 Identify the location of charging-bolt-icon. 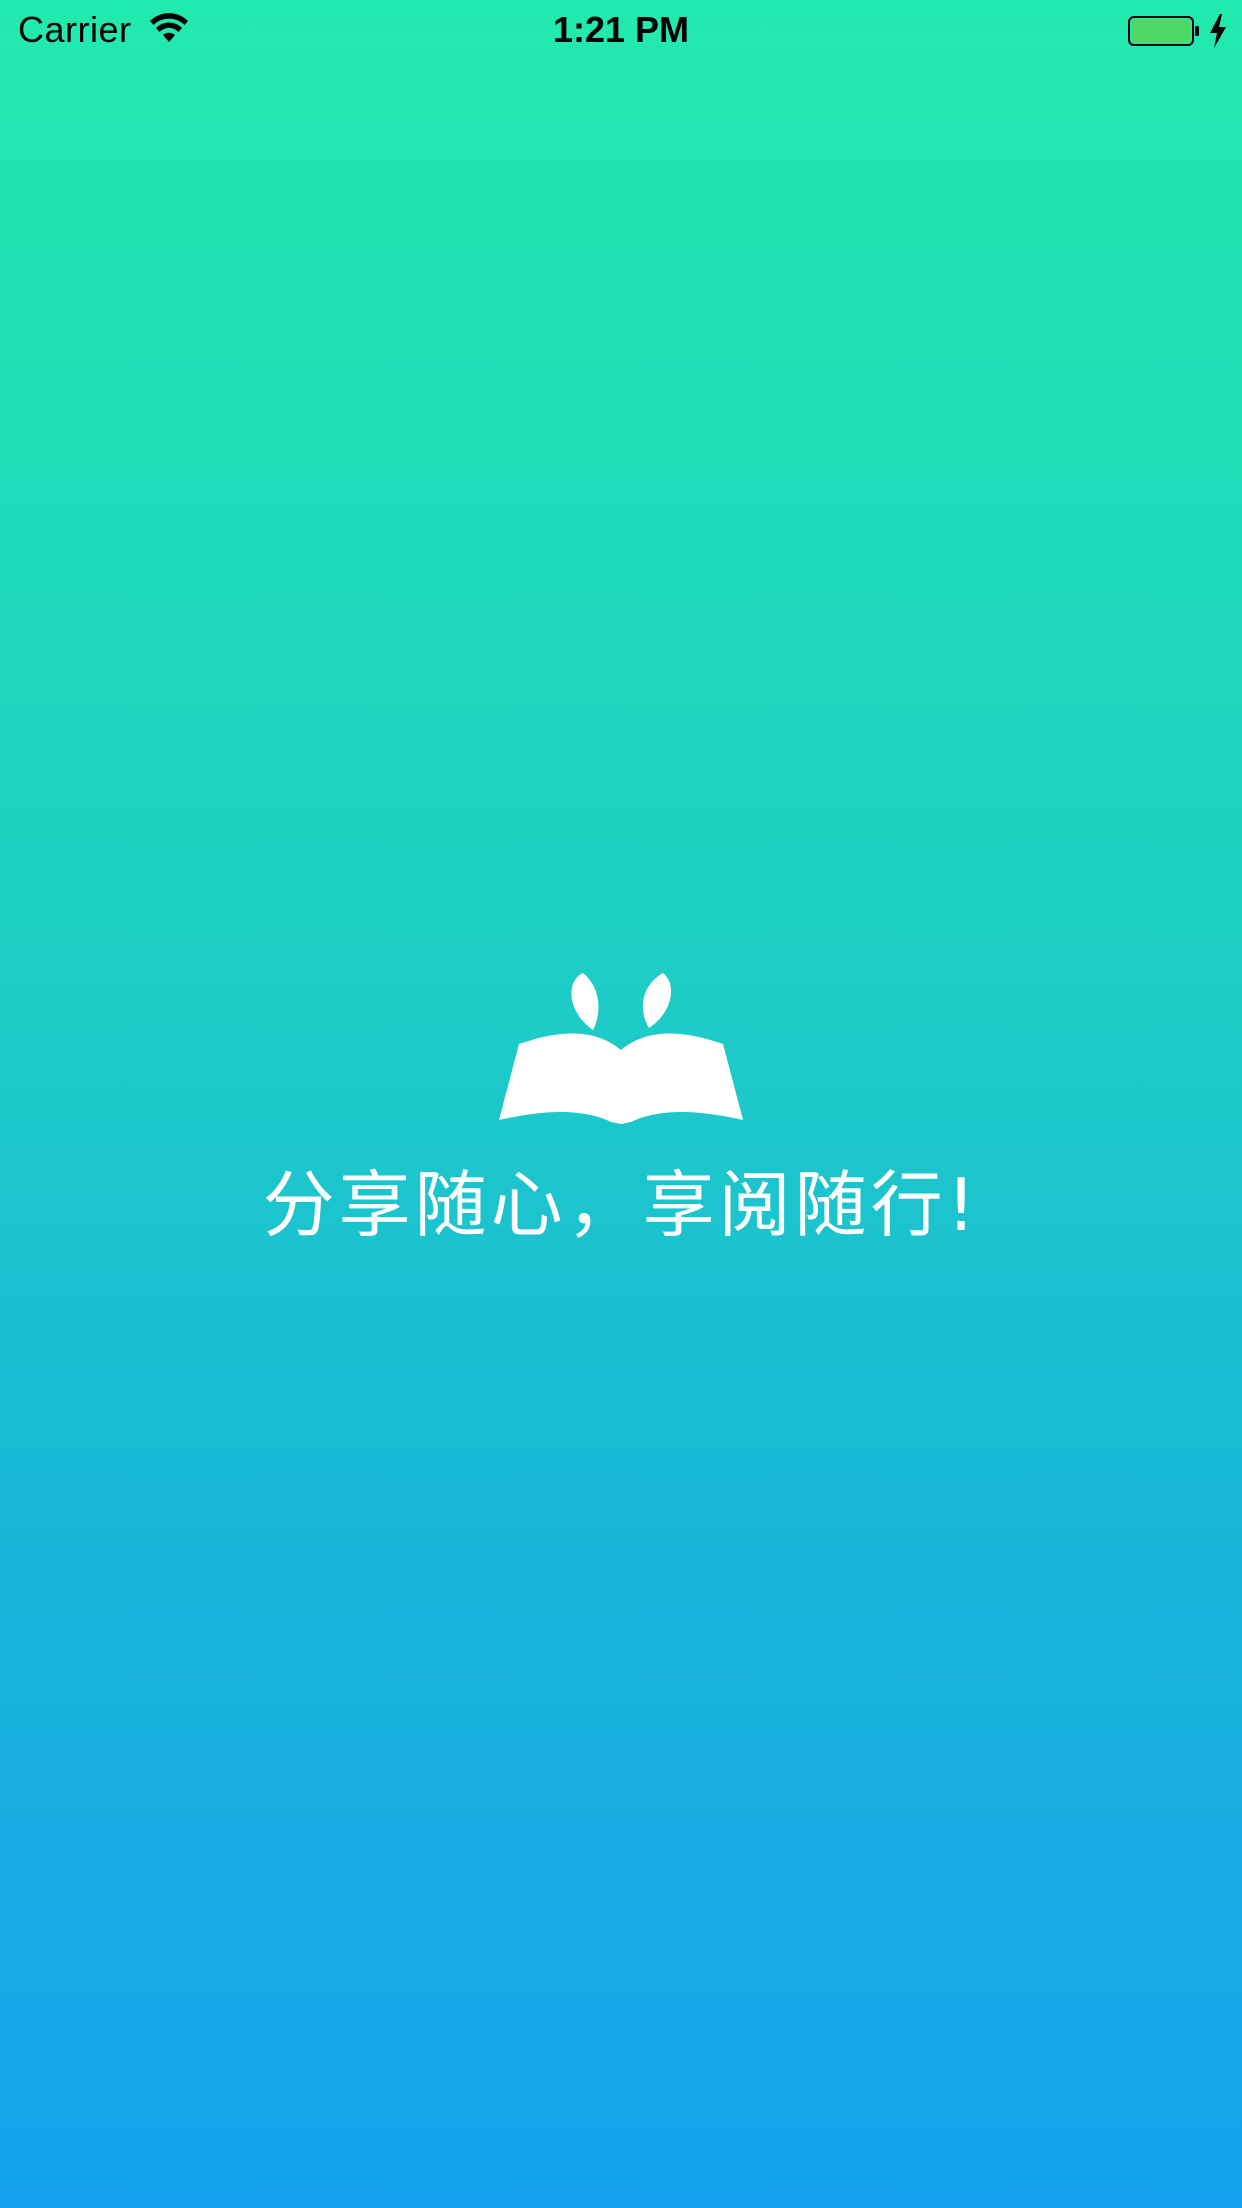
(1218, 31).